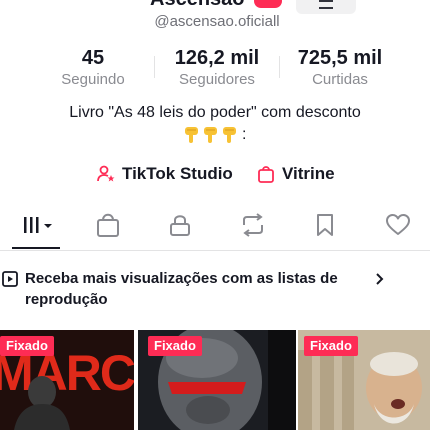  What do you see at coordinates (380, 279) in the screenshot?
I see `chevron-right-icon` at bounding box center [380, 279].